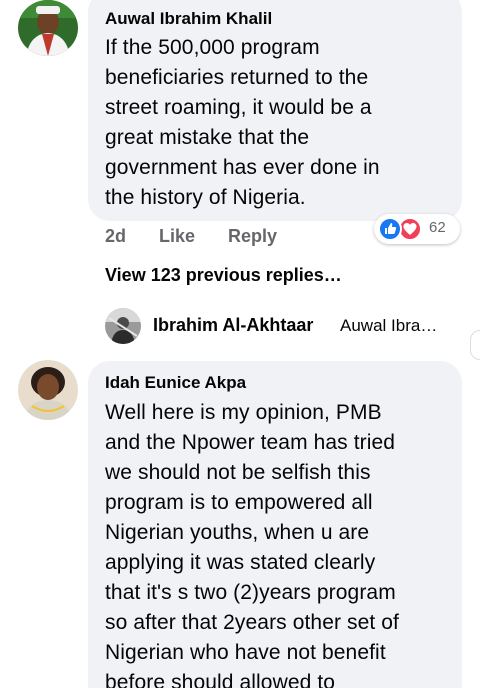 The image size is (480, 688). I want to click on like-icon, so click(390, 229).